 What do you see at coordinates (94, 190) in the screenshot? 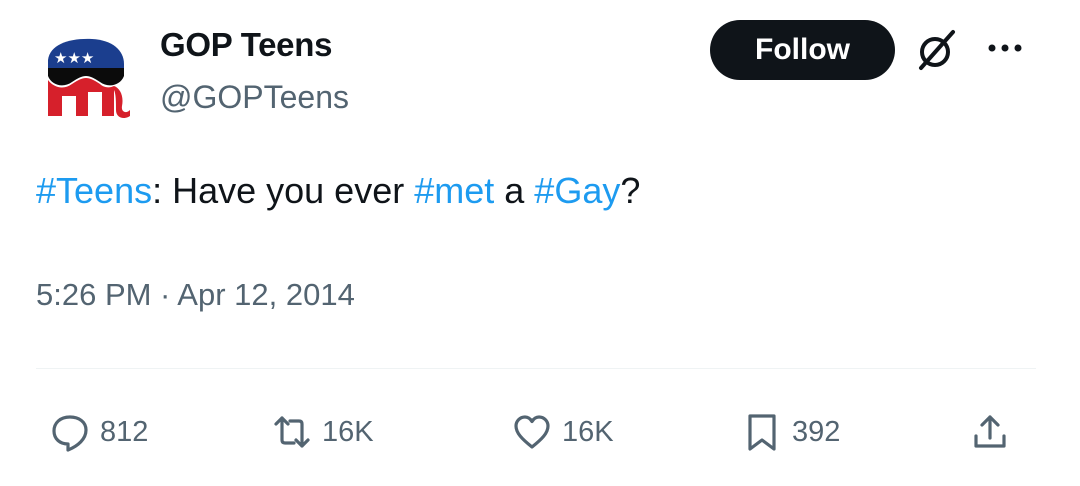
I see `hashtag-teens: #Teens` at bounding box center [94, 190].